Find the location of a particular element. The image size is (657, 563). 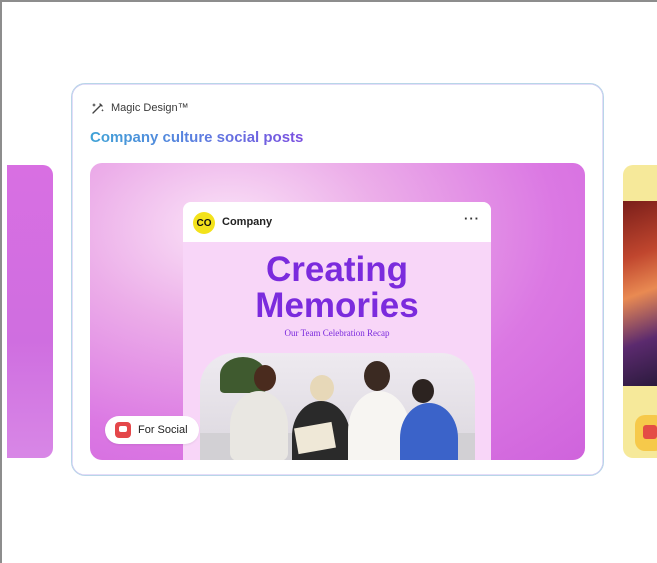

magic-design-label: Magic Design™ is located at coordinates (150, 108).